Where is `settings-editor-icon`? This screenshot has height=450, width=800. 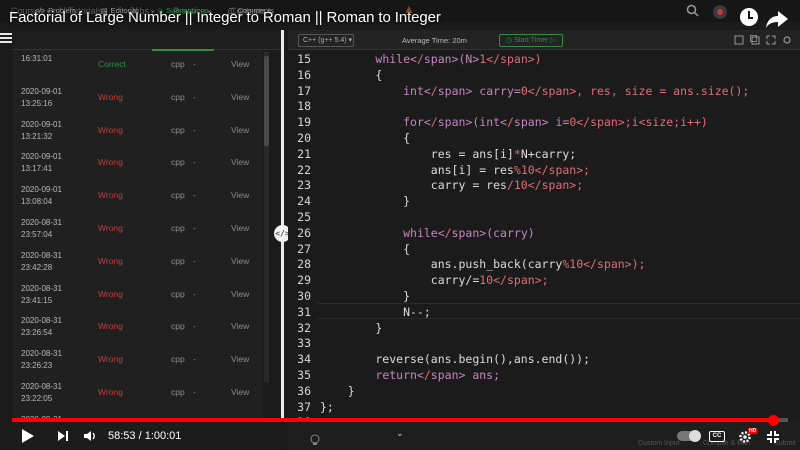
settings-editor-icon is located at coordinates (787, 40).